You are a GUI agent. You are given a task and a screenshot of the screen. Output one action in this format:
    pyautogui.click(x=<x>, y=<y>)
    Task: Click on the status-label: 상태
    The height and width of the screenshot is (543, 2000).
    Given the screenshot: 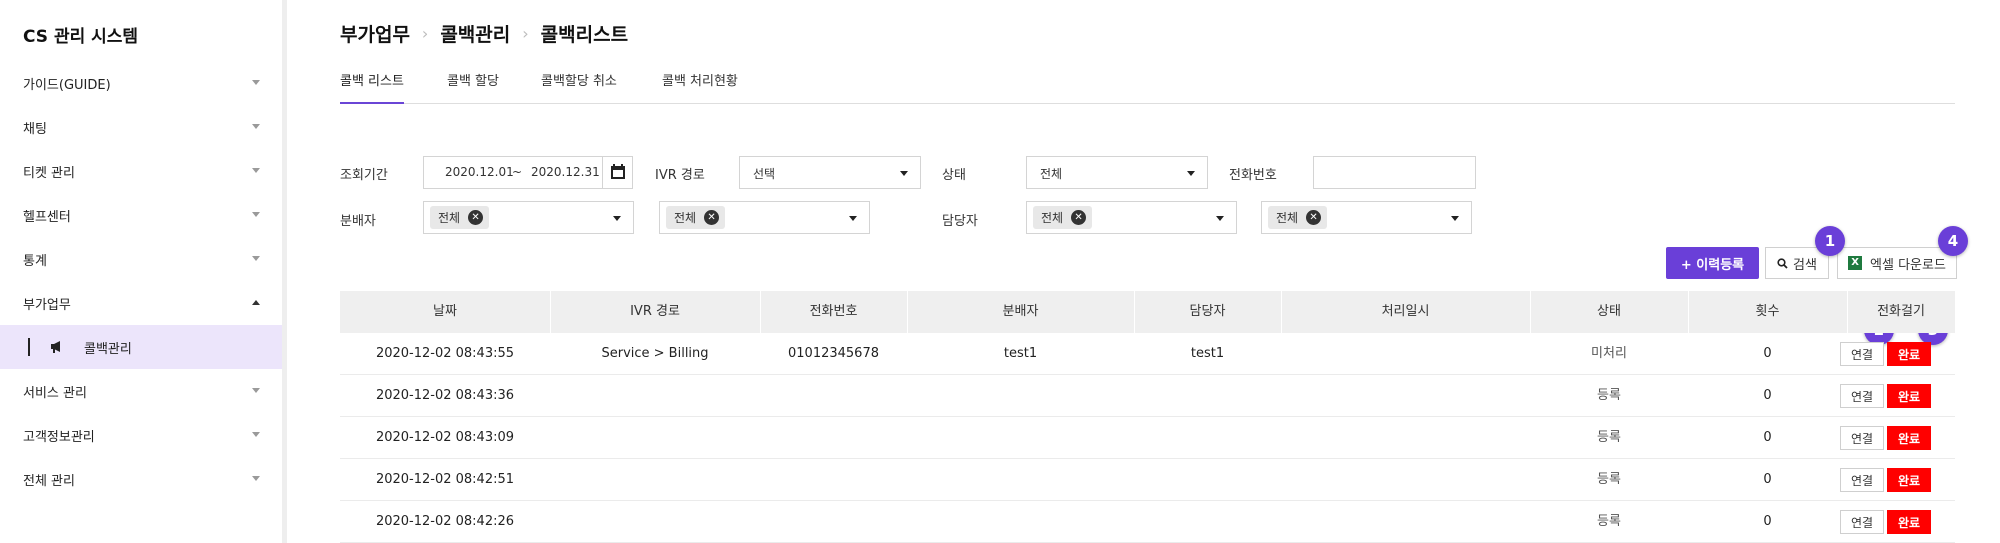 What is the action you would take?
    pyautogui.click(x=954, y=175)
    